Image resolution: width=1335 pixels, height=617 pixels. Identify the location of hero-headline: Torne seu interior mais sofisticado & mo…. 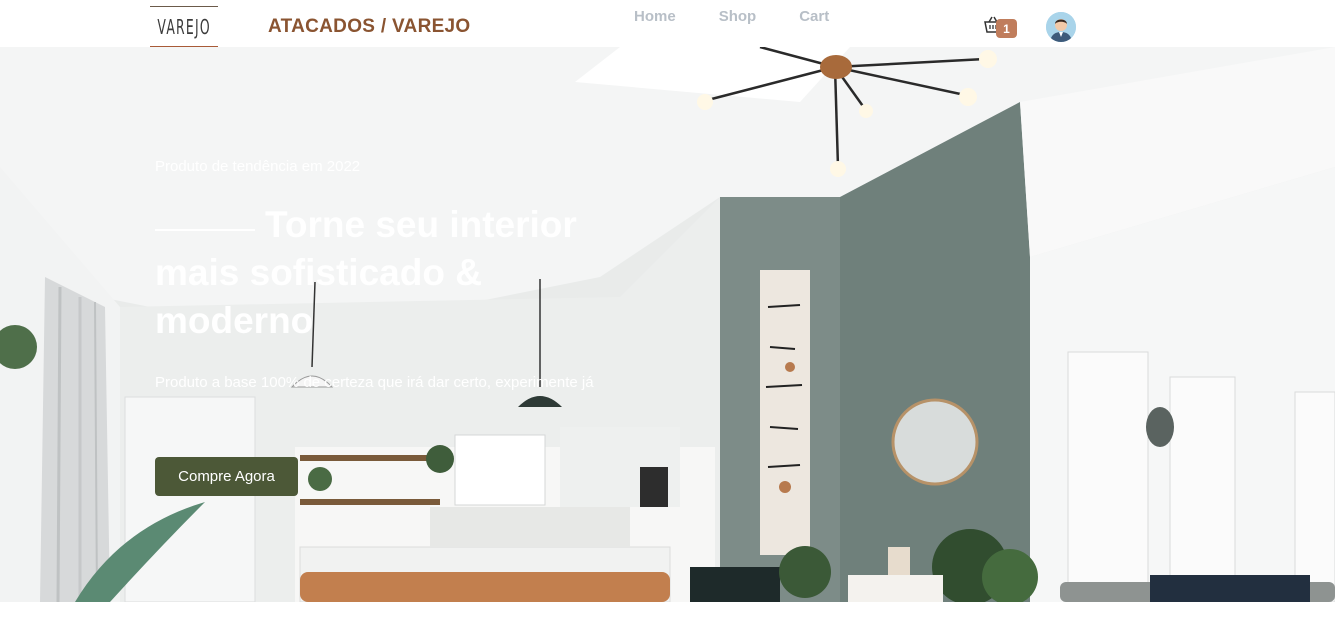
(395, 273).